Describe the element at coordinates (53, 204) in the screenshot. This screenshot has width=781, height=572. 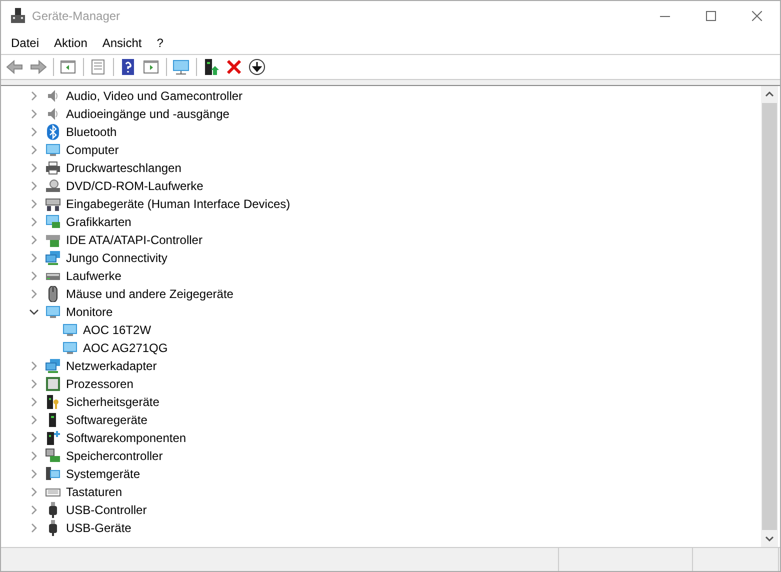
I see `keyboard-icon` at that location.